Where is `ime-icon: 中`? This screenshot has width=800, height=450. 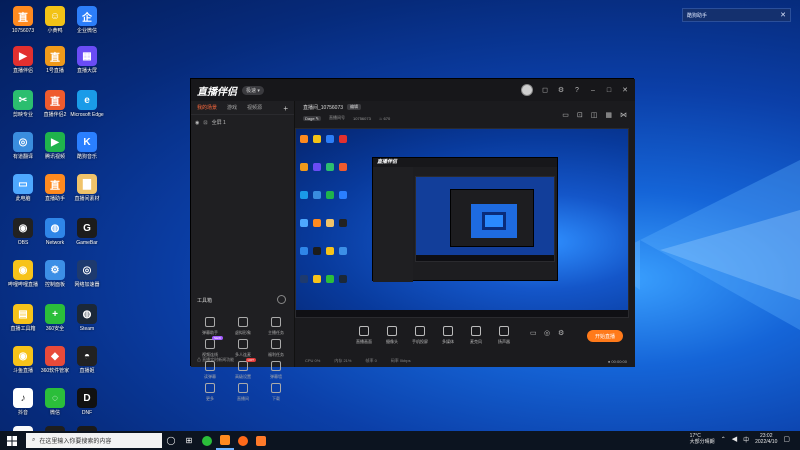
ime-icon: 中 is located at coordinates (746, 439).